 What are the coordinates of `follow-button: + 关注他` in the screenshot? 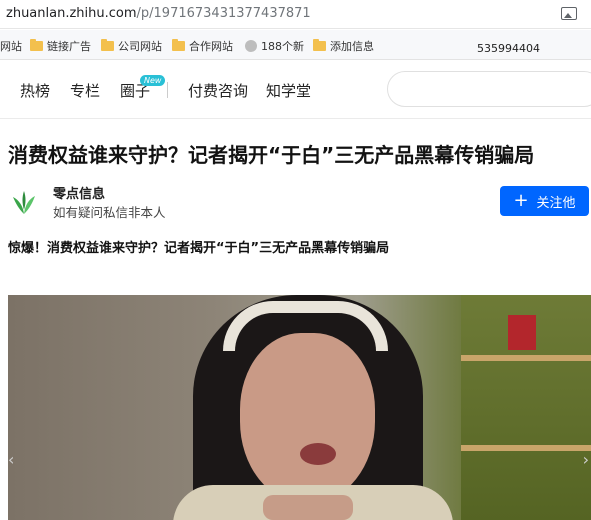 It's located at (544, 201).